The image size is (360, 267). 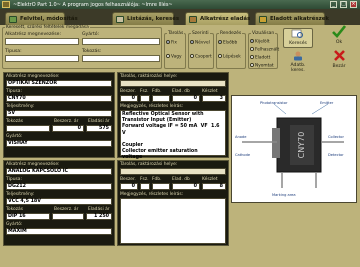 I want to click on item2-description, so click(x=173, y=221).